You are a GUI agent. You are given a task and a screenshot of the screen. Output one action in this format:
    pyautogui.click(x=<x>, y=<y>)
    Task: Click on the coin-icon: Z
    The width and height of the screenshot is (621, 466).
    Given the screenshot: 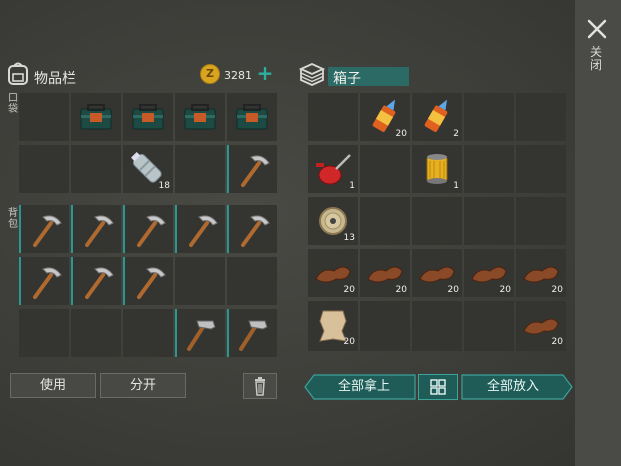 What is the action you would take?
    pyautogui.click(x=210, y=74)
    